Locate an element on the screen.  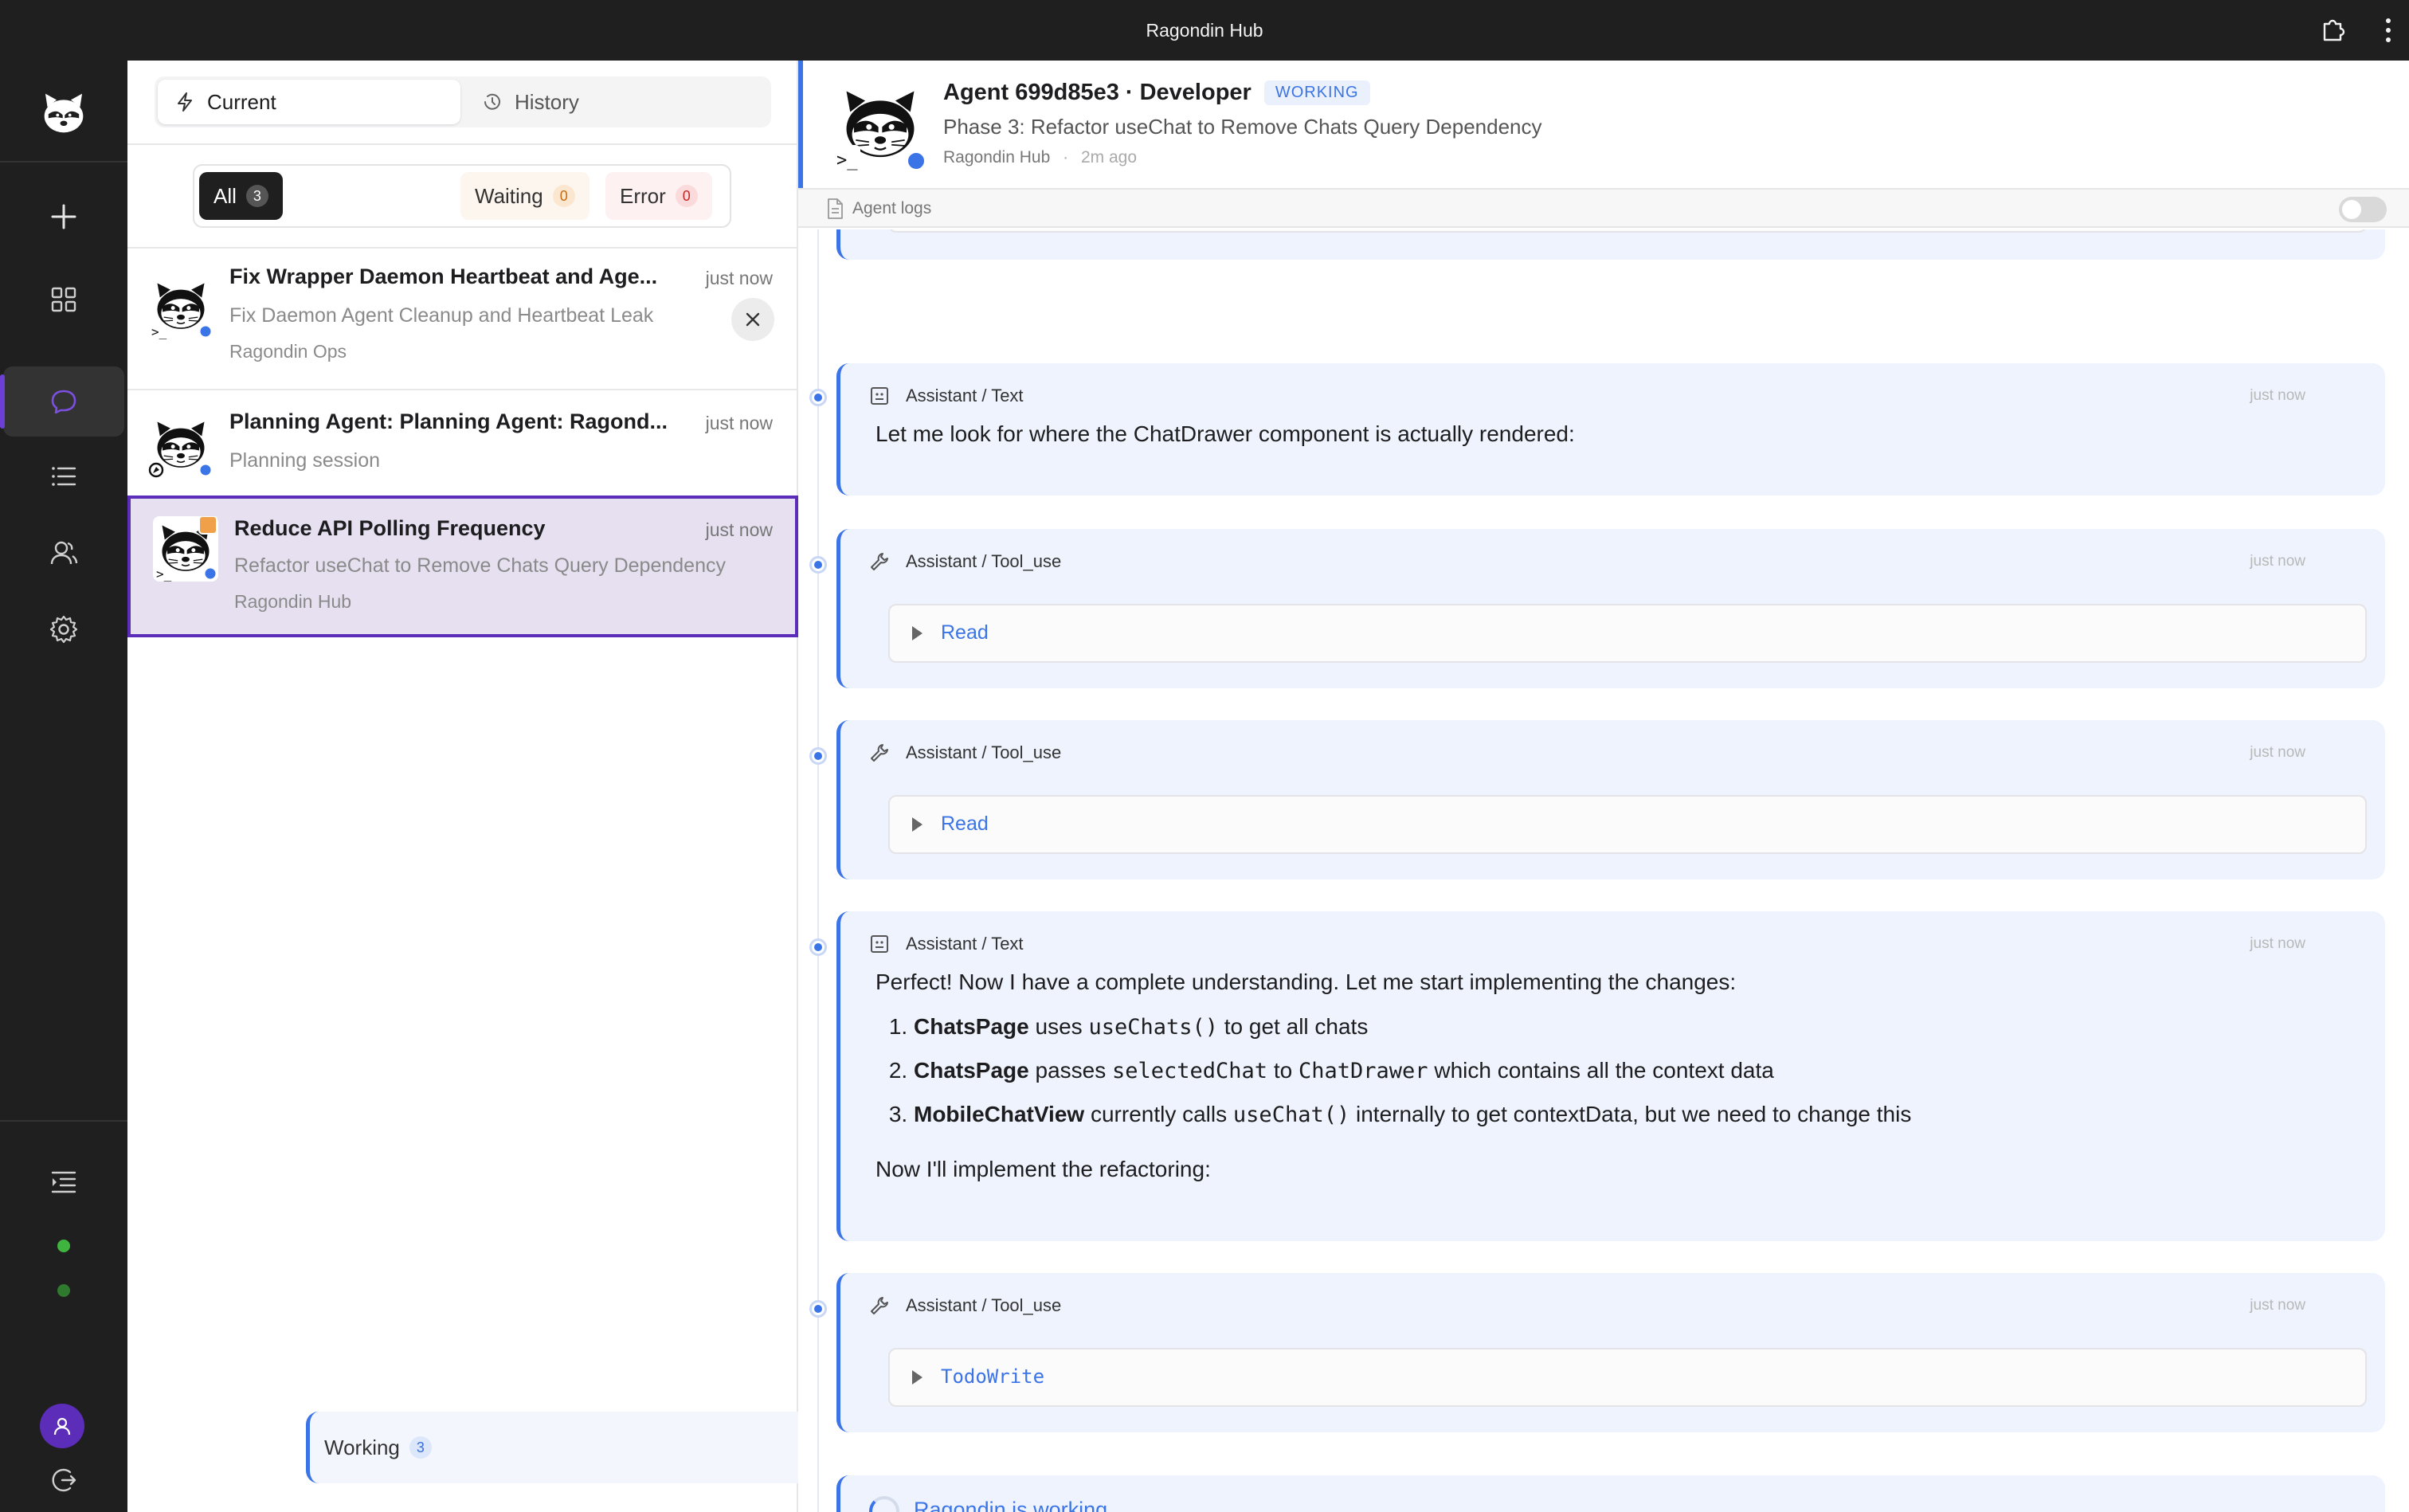
filter-all: All 3 is located at coordinates (241, 196).